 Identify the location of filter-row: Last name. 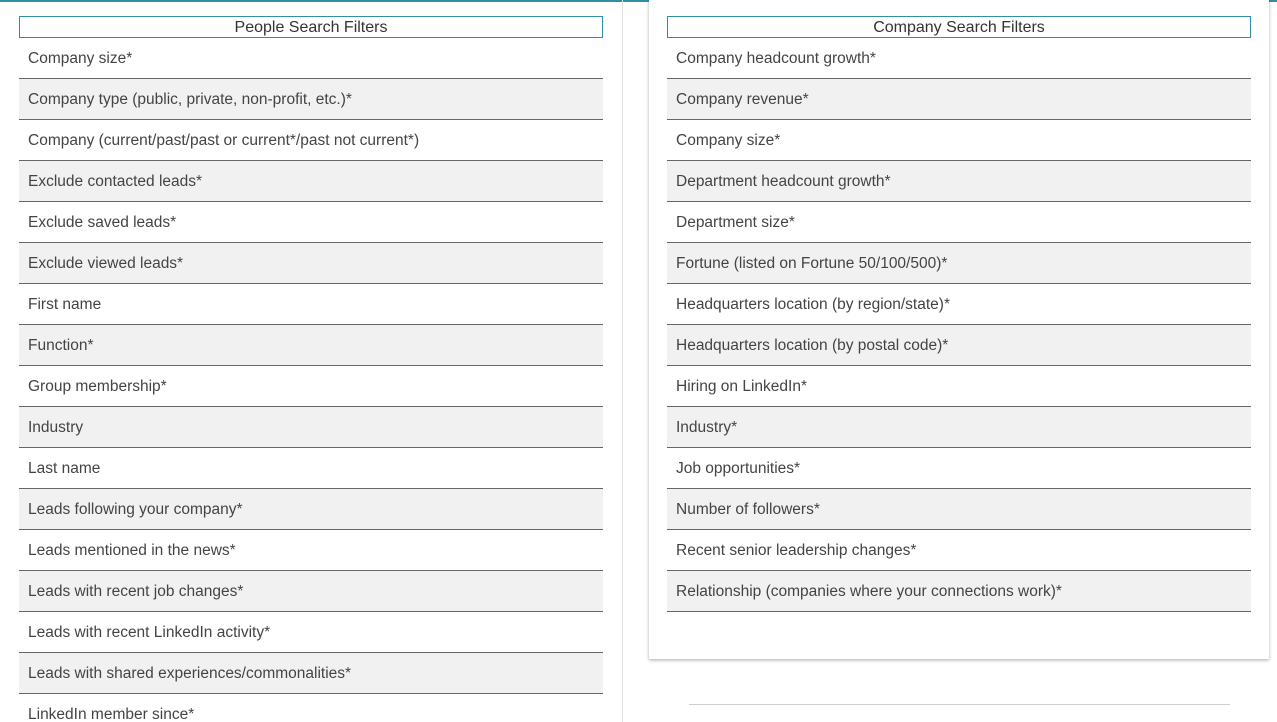
(311, 468).